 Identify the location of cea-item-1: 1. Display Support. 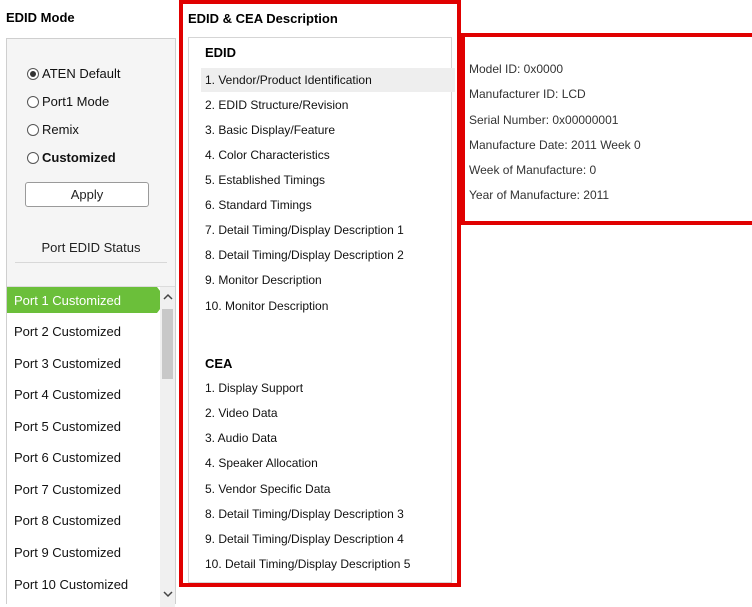
(328, 388).